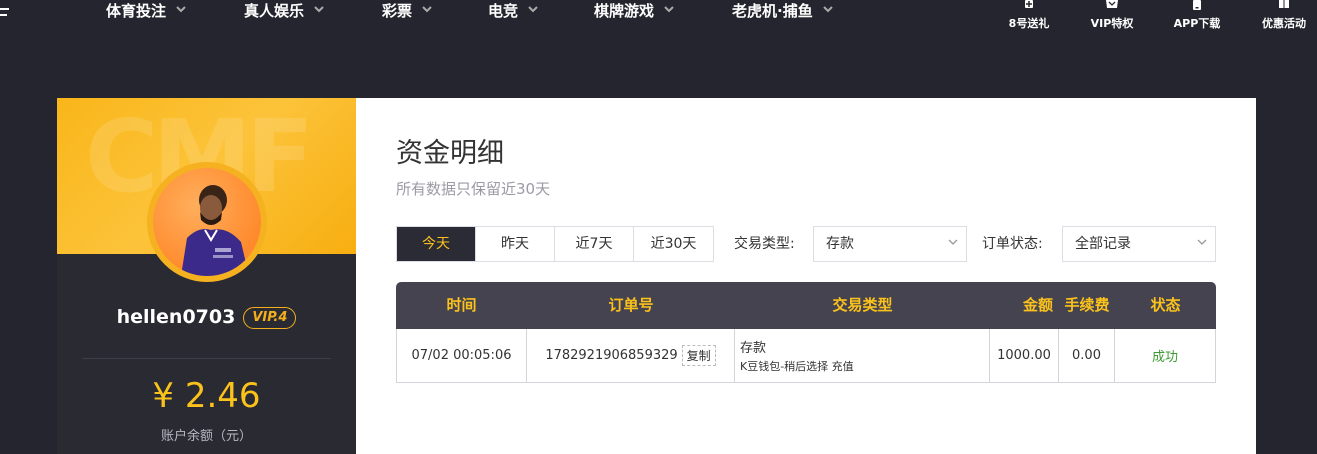 Image resolution: width=1317 pixels, height=454 pixels. Describe the element at coordinates (206, 358) in the screenshot. I see `divider` at that location.